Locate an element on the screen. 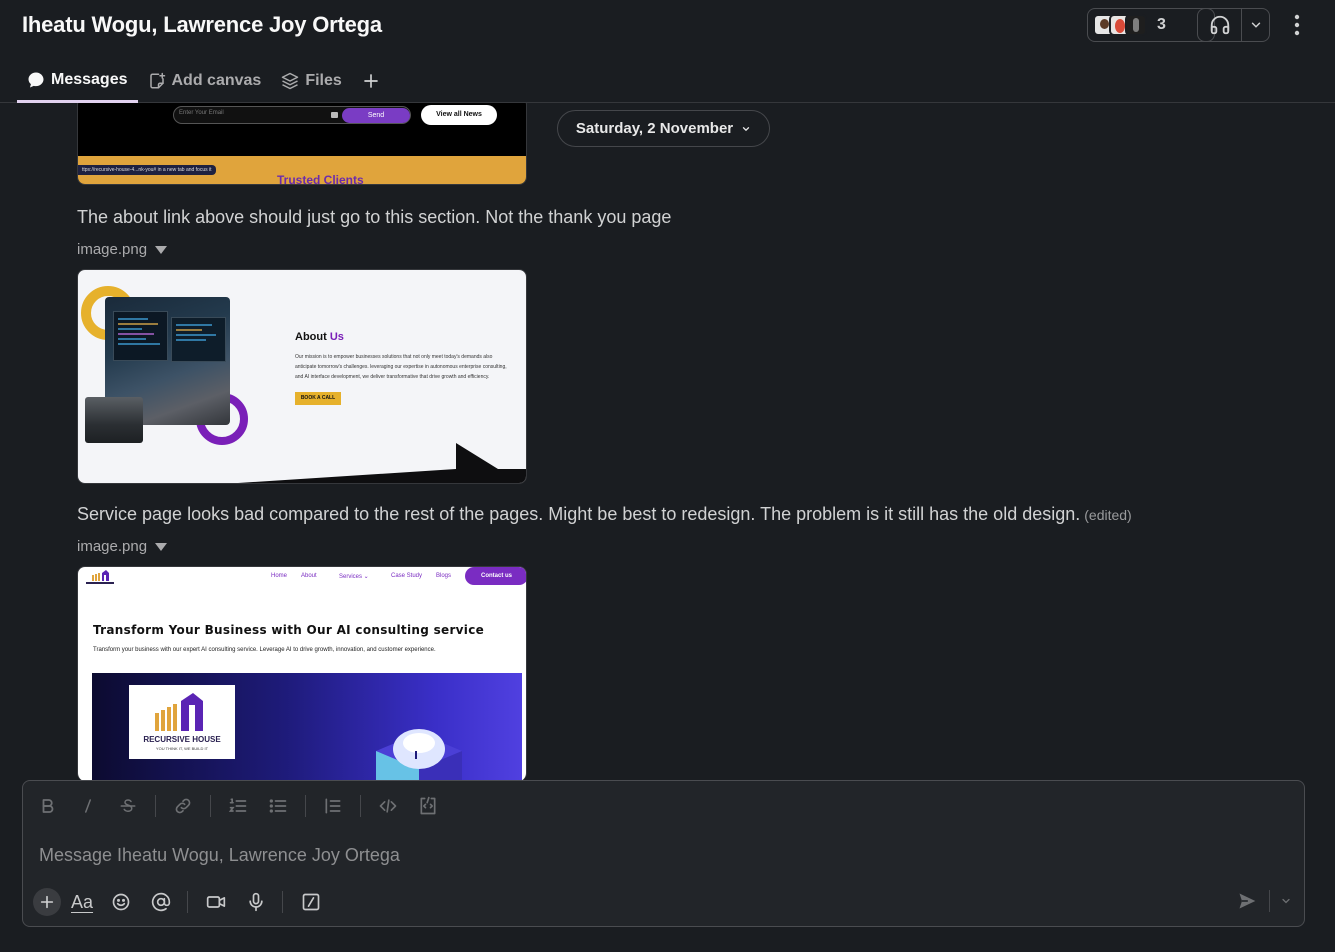 This screenshot has width=1335, height=952. blockquote-button is located at coordinates (333, 806).